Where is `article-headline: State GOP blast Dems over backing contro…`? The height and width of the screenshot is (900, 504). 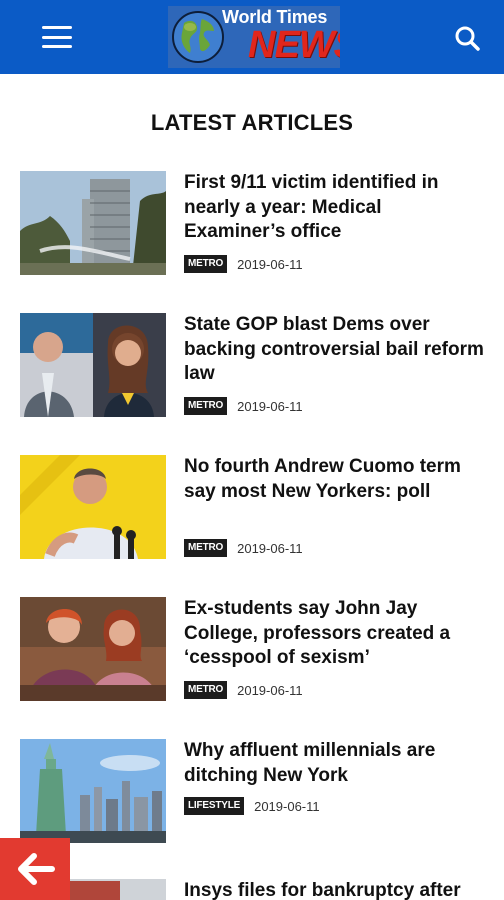 article-headline: State GOP blast Dems over backing contro… is located at coordinates (334, 350).